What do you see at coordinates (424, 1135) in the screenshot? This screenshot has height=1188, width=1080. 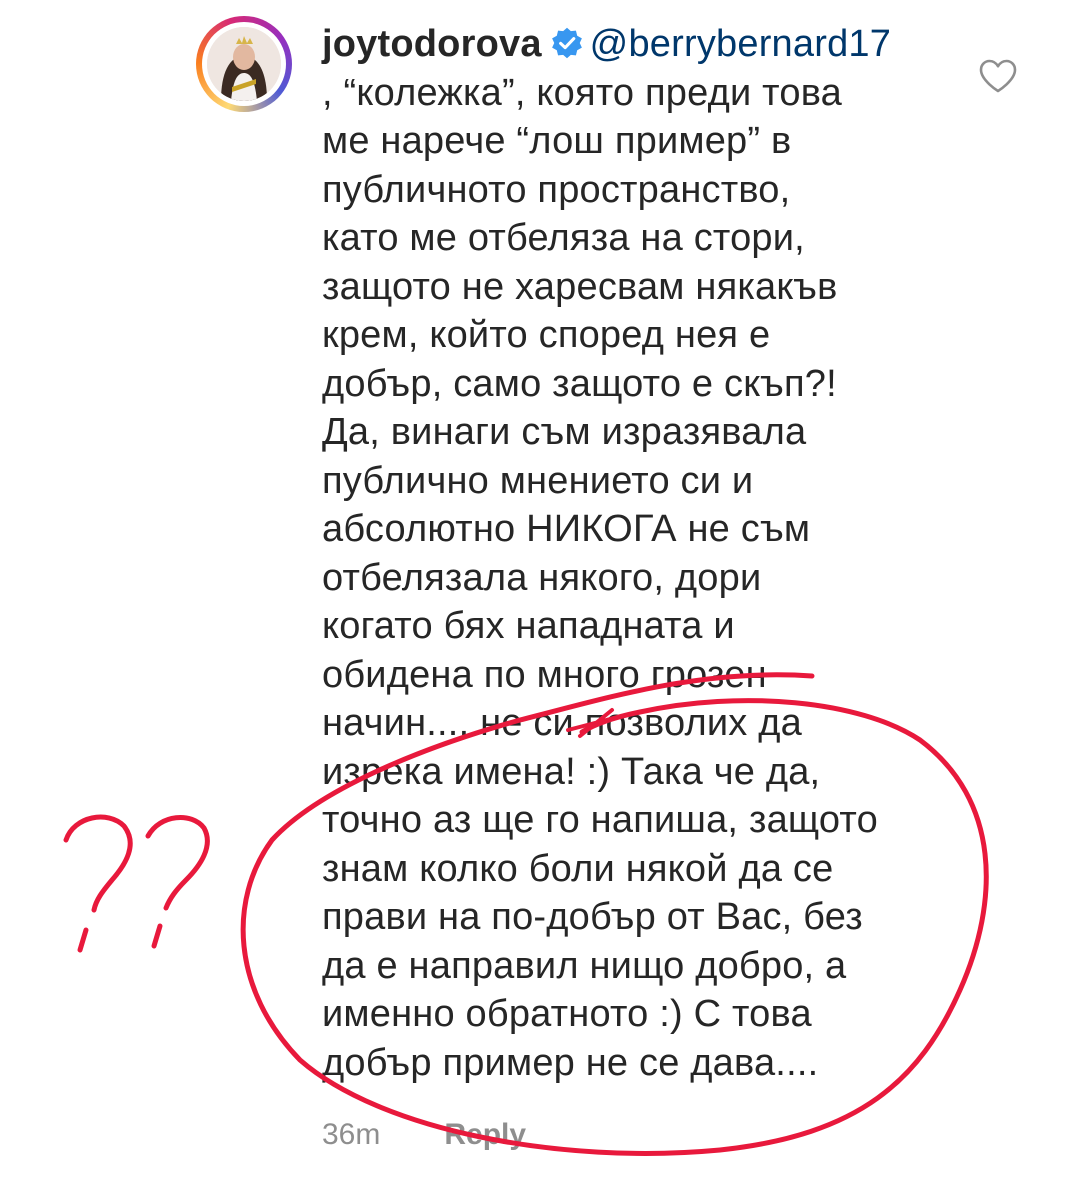 I see `comment-meta: 36m Reply` at bounding box center [424, 1135].